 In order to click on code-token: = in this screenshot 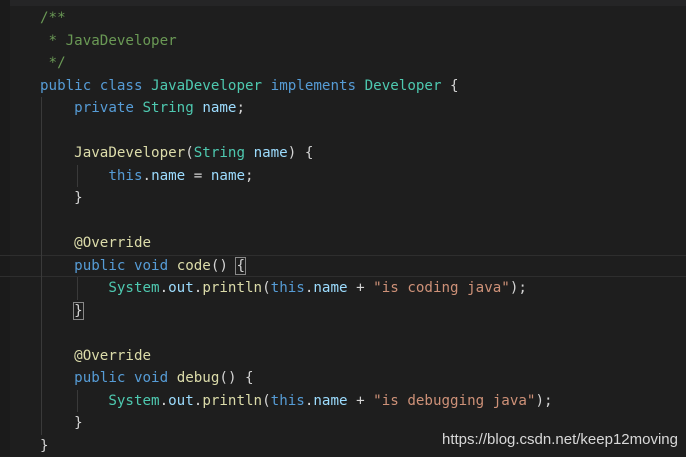, I will do `click(198, 176)`.